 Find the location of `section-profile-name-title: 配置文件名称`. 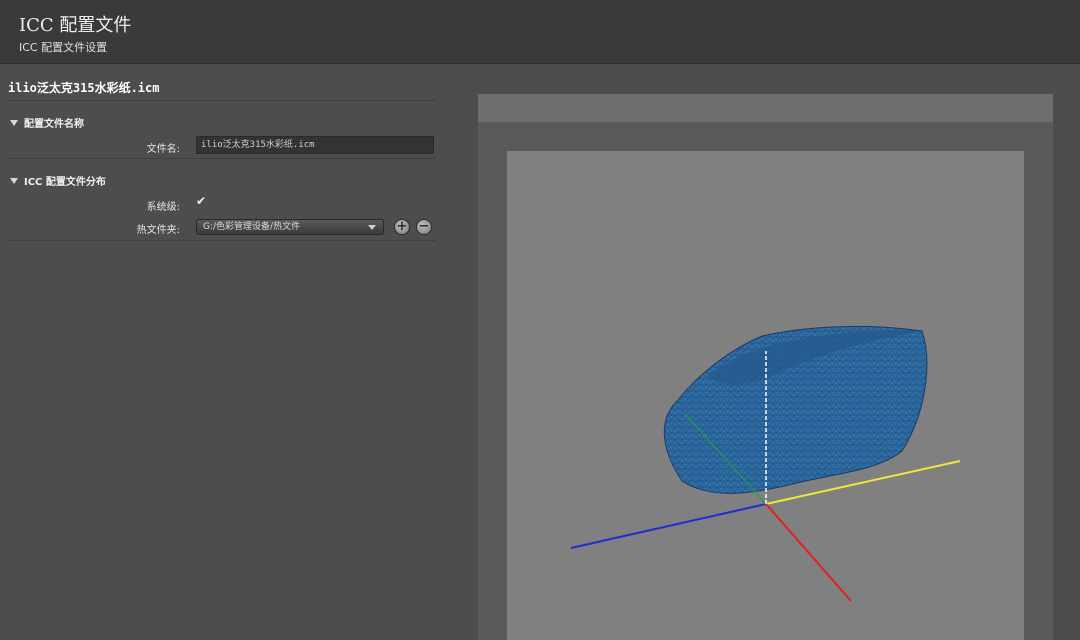

section-profile-name-title: 配置文件名称 is located at coordinates (54, 124).